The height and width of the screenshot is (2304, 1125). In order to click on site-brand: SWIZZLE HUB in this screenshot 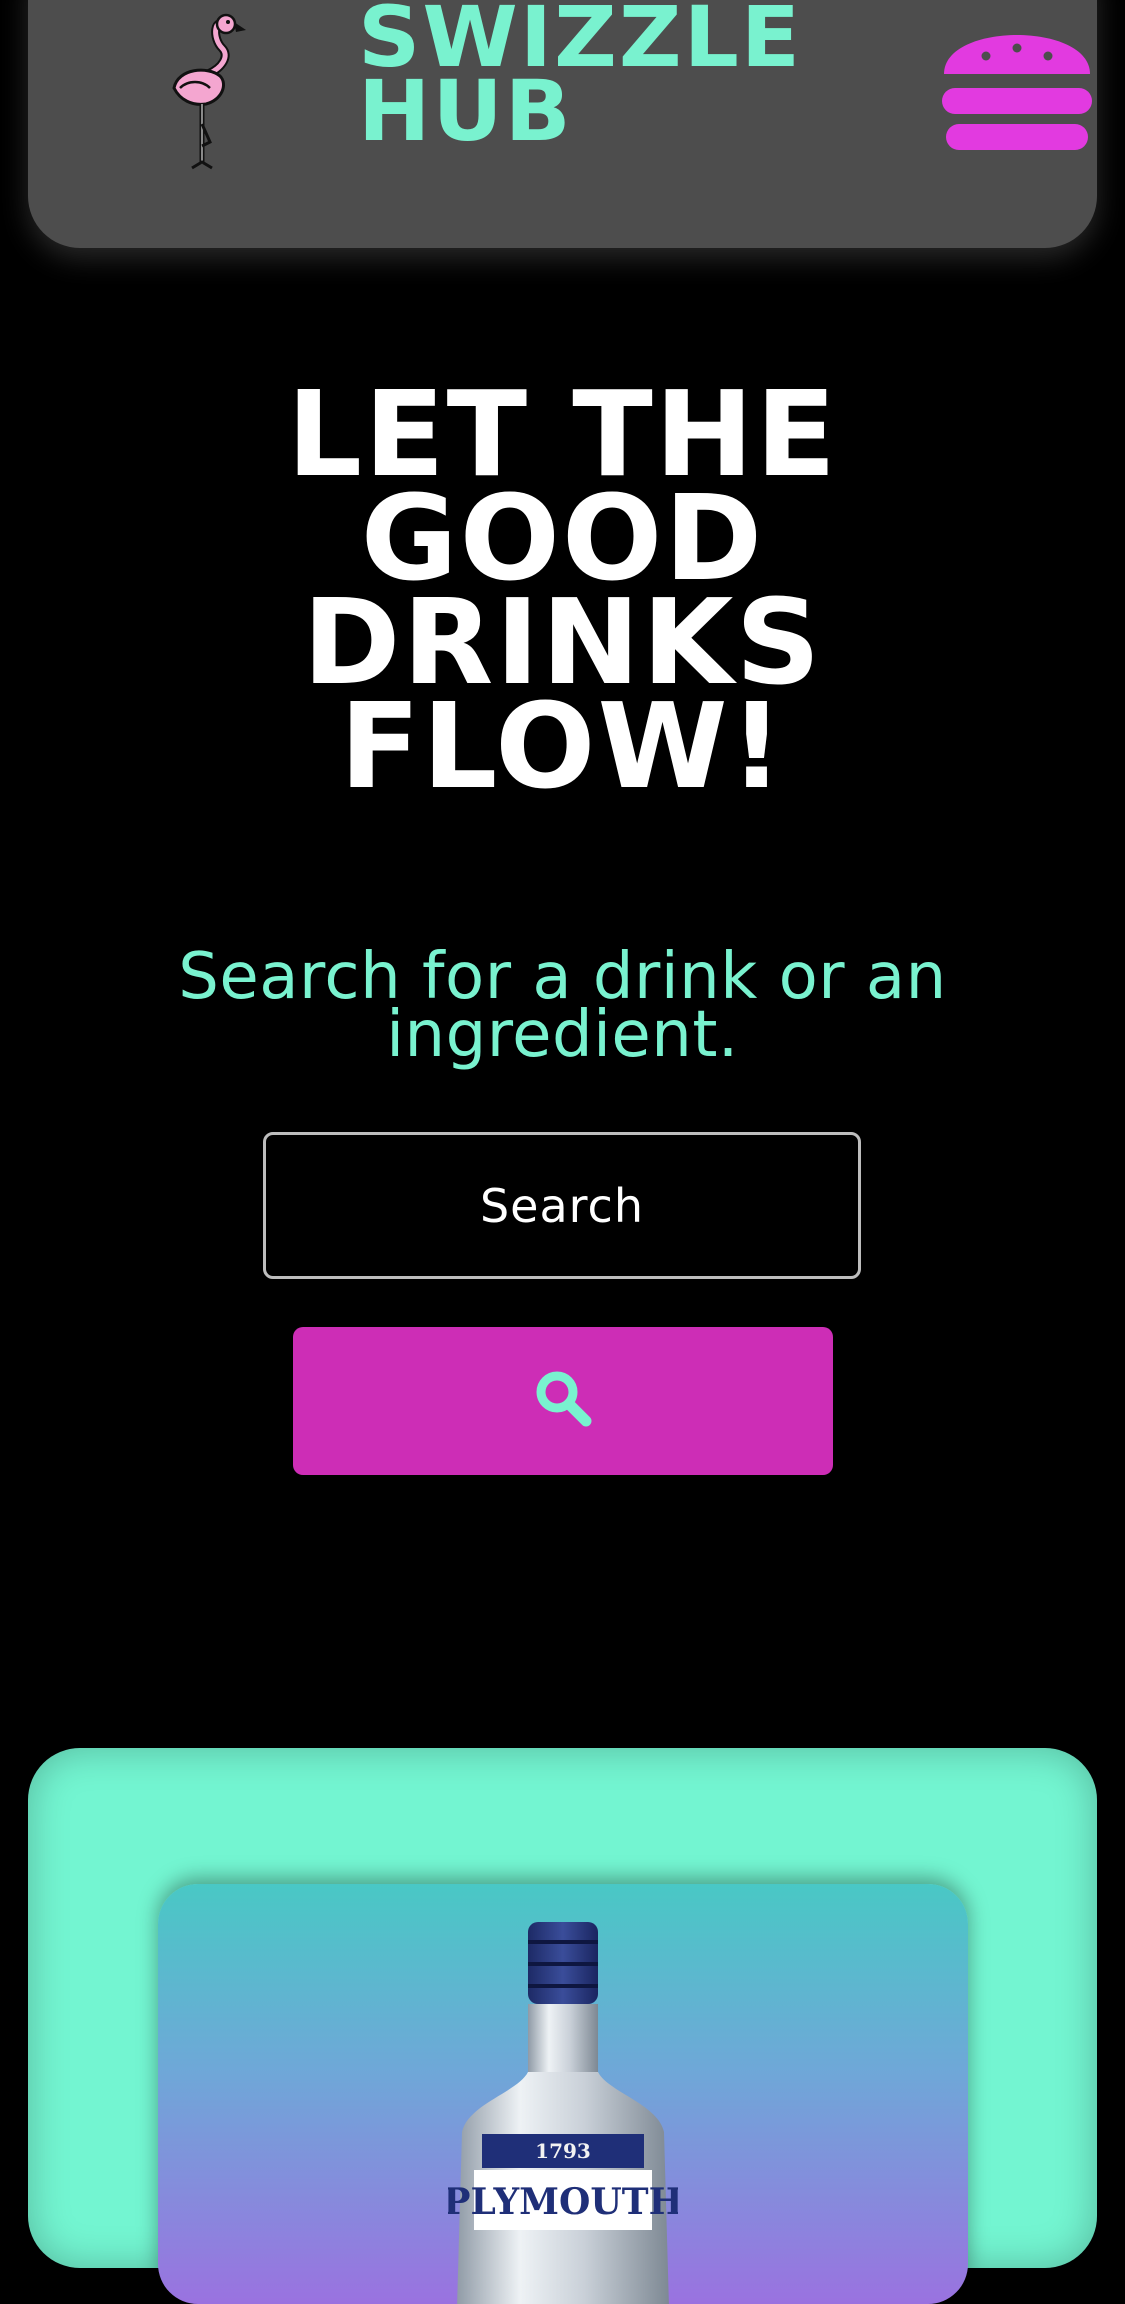, I will do `click(580, 76)`.